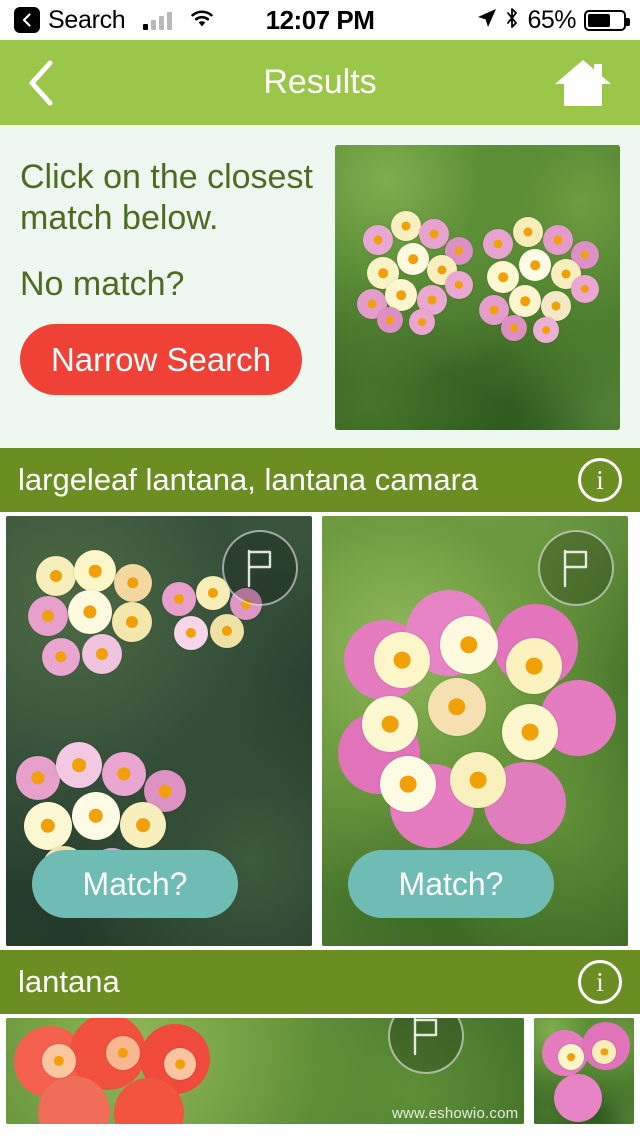 This screenshot has height=1136, width=640. I want to click on wifi-icon, so click(202, 20).